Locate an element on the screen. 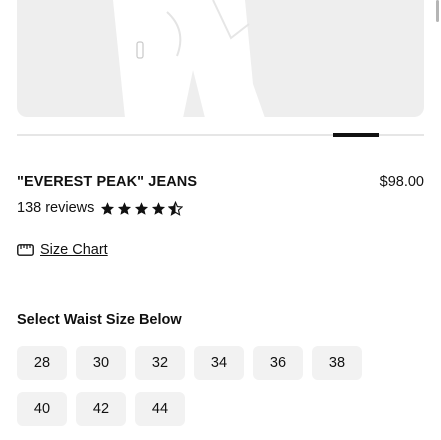  gallery-indicator is located at coordinates (220, 135).